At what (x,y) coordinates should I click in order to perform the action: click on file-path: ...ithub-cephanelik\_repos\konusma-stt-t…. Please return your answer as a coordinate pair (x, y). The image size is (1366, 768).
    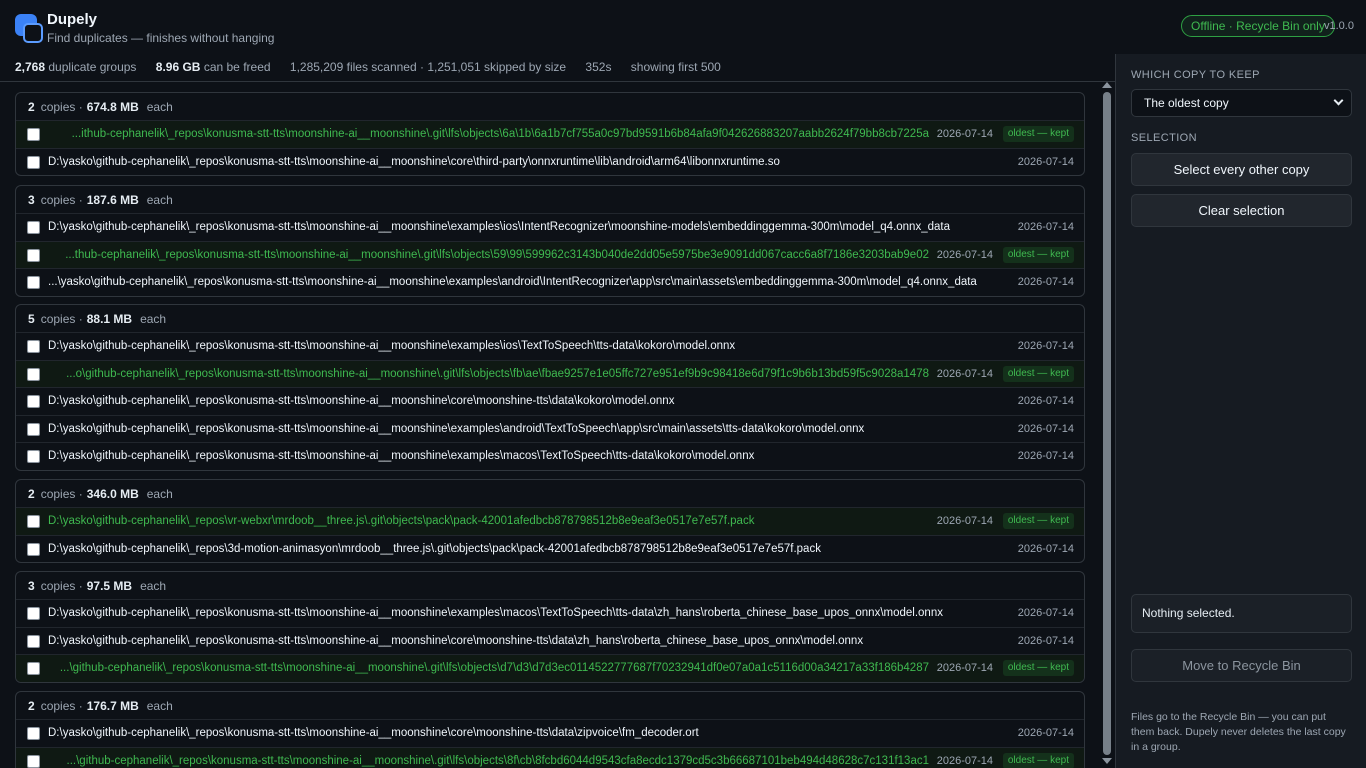
    Looking at the image, I should click on (500, 134).